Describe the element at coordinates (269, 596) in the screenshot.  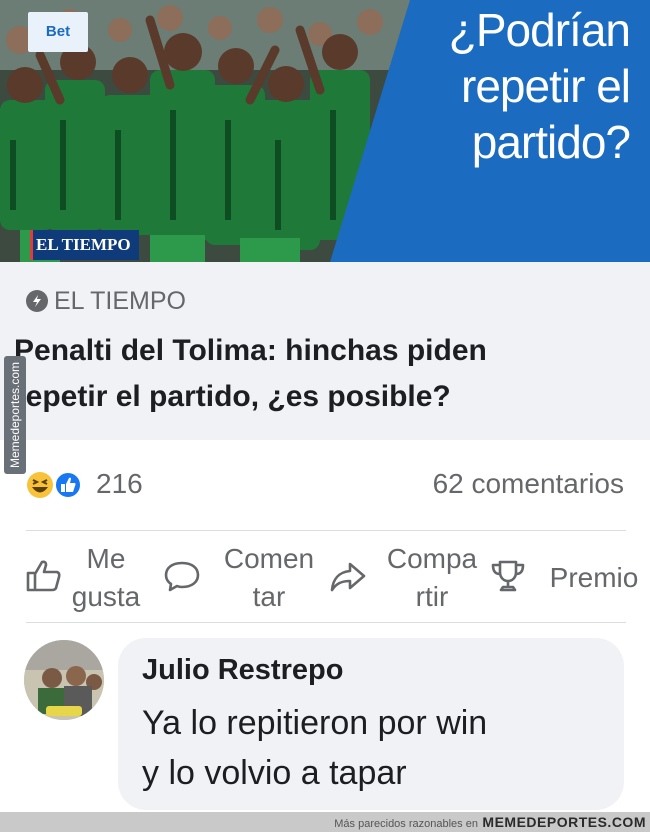
I see `comment-label-line: tar` at that location.